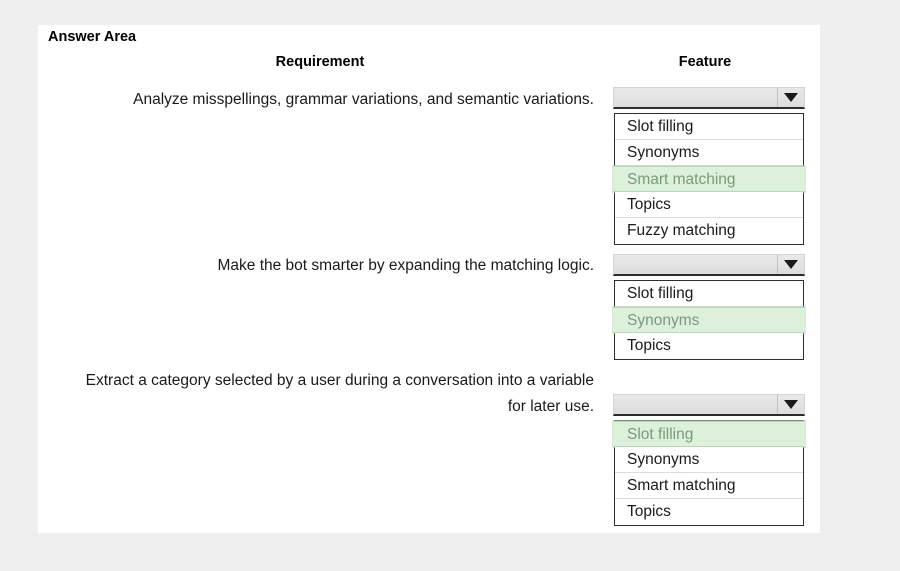 Image resolution: width=900 pixels, height=571 pixels. Describe the element at coordinates (709, 434) in the screenshot. I see `dropdown-option-selected: Slot filling` at that location.